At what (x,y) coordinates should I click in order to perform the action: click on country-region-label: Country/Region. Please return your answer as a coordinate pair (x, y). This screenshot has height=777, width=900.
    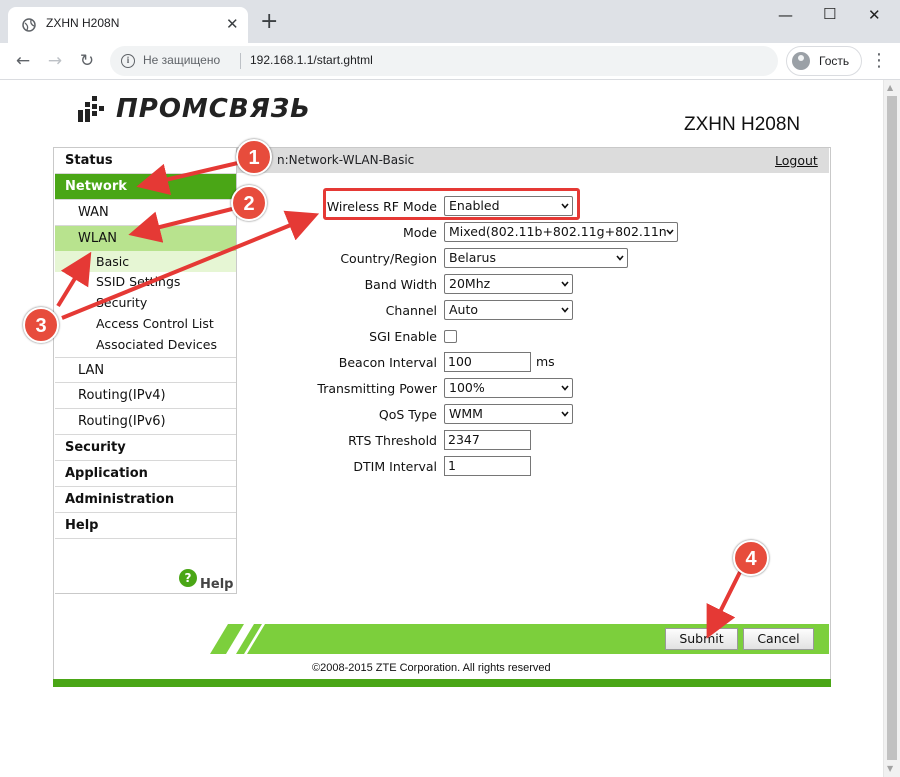
    Looking at the image, I should click on (388, 258).